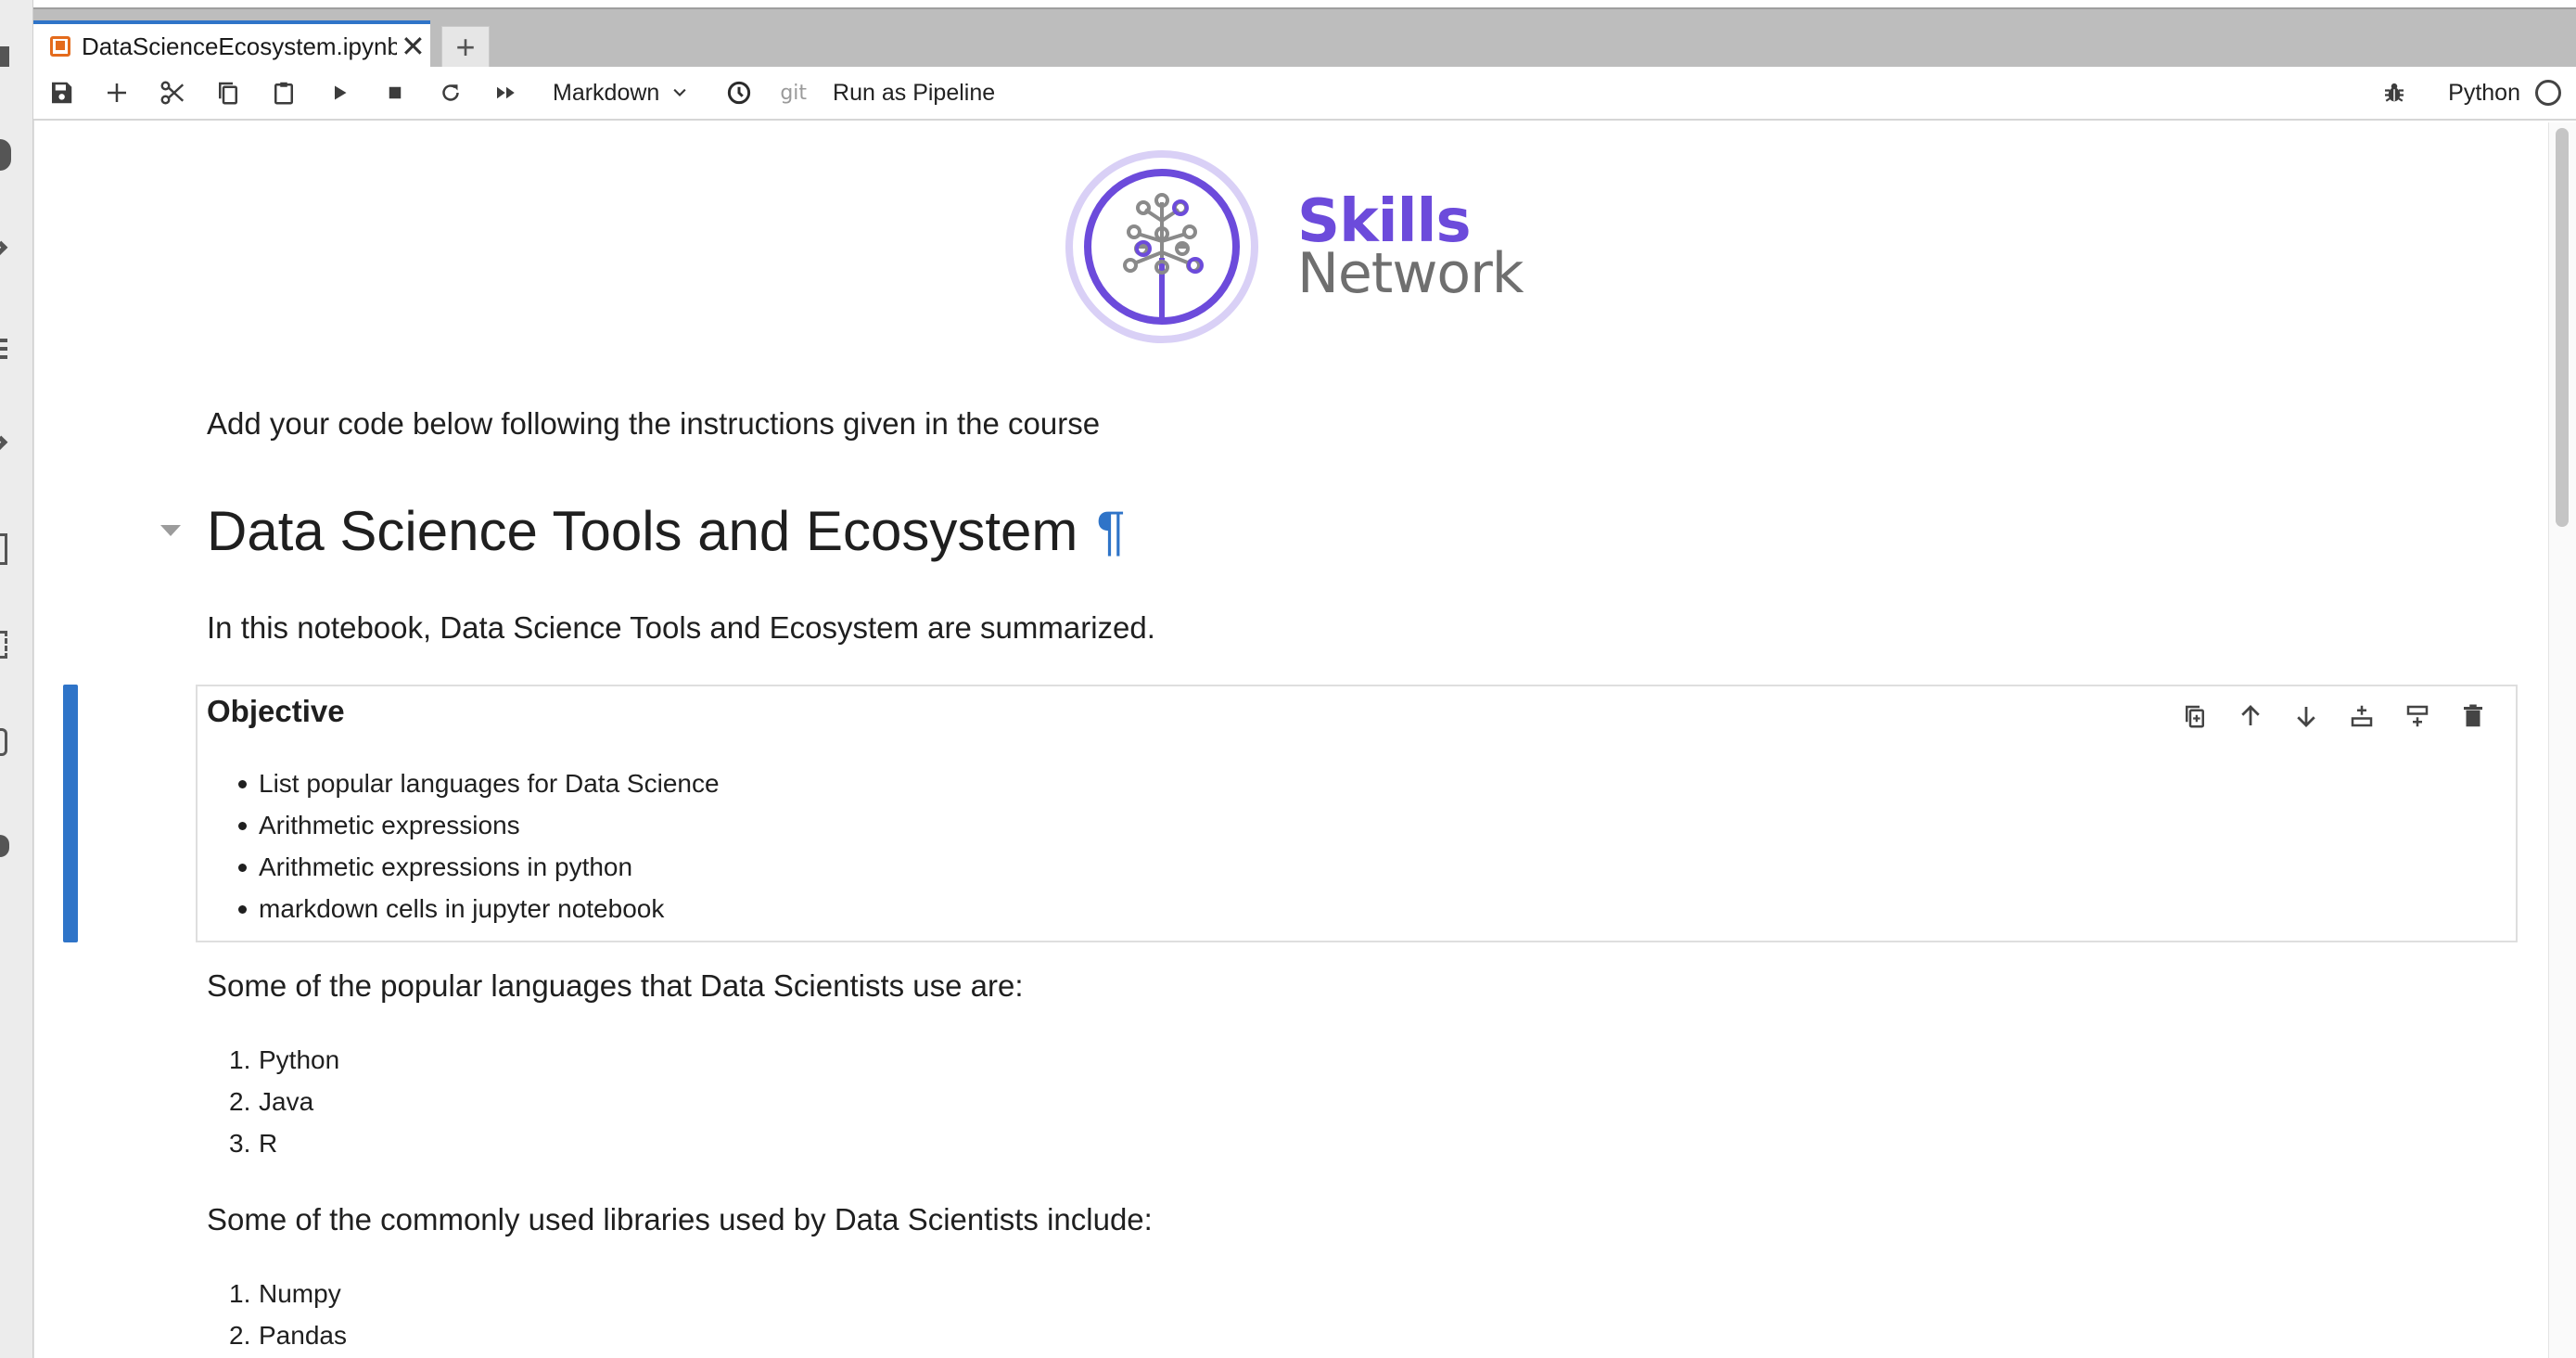  I want to click on delete-cell-button, so click(2473, 716).